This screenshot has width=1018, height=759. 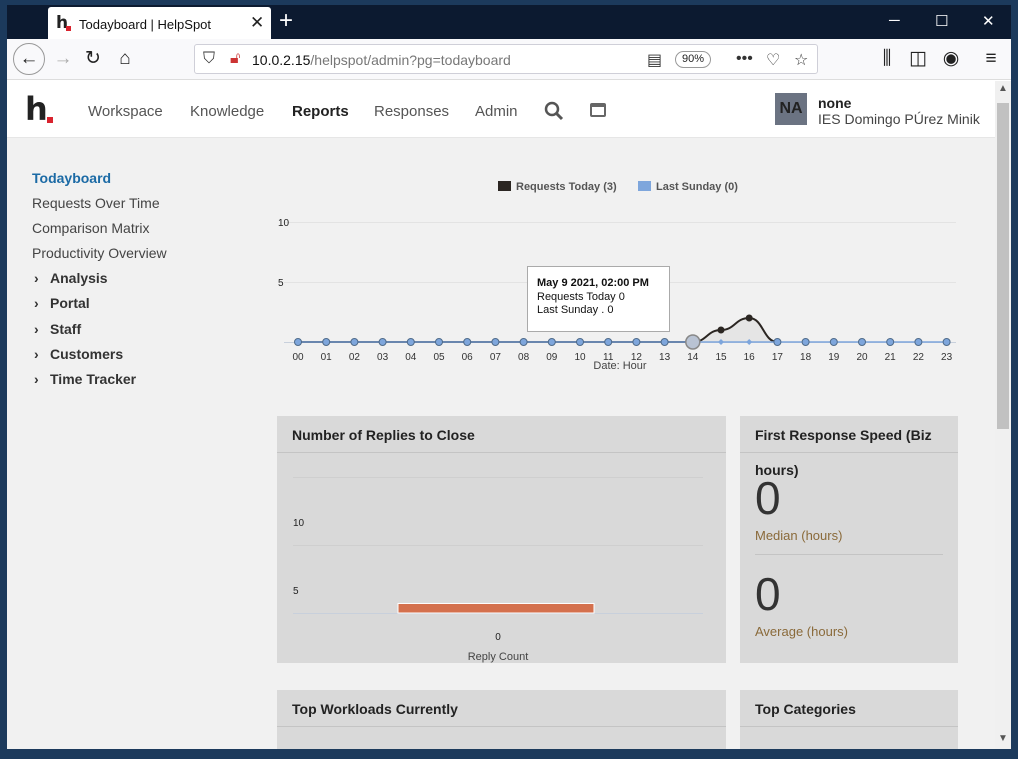 What do you see at coordinates (941, 21) in the screenshot?
I see `maximize-icon: ☐` at bounding box center [941, 21].